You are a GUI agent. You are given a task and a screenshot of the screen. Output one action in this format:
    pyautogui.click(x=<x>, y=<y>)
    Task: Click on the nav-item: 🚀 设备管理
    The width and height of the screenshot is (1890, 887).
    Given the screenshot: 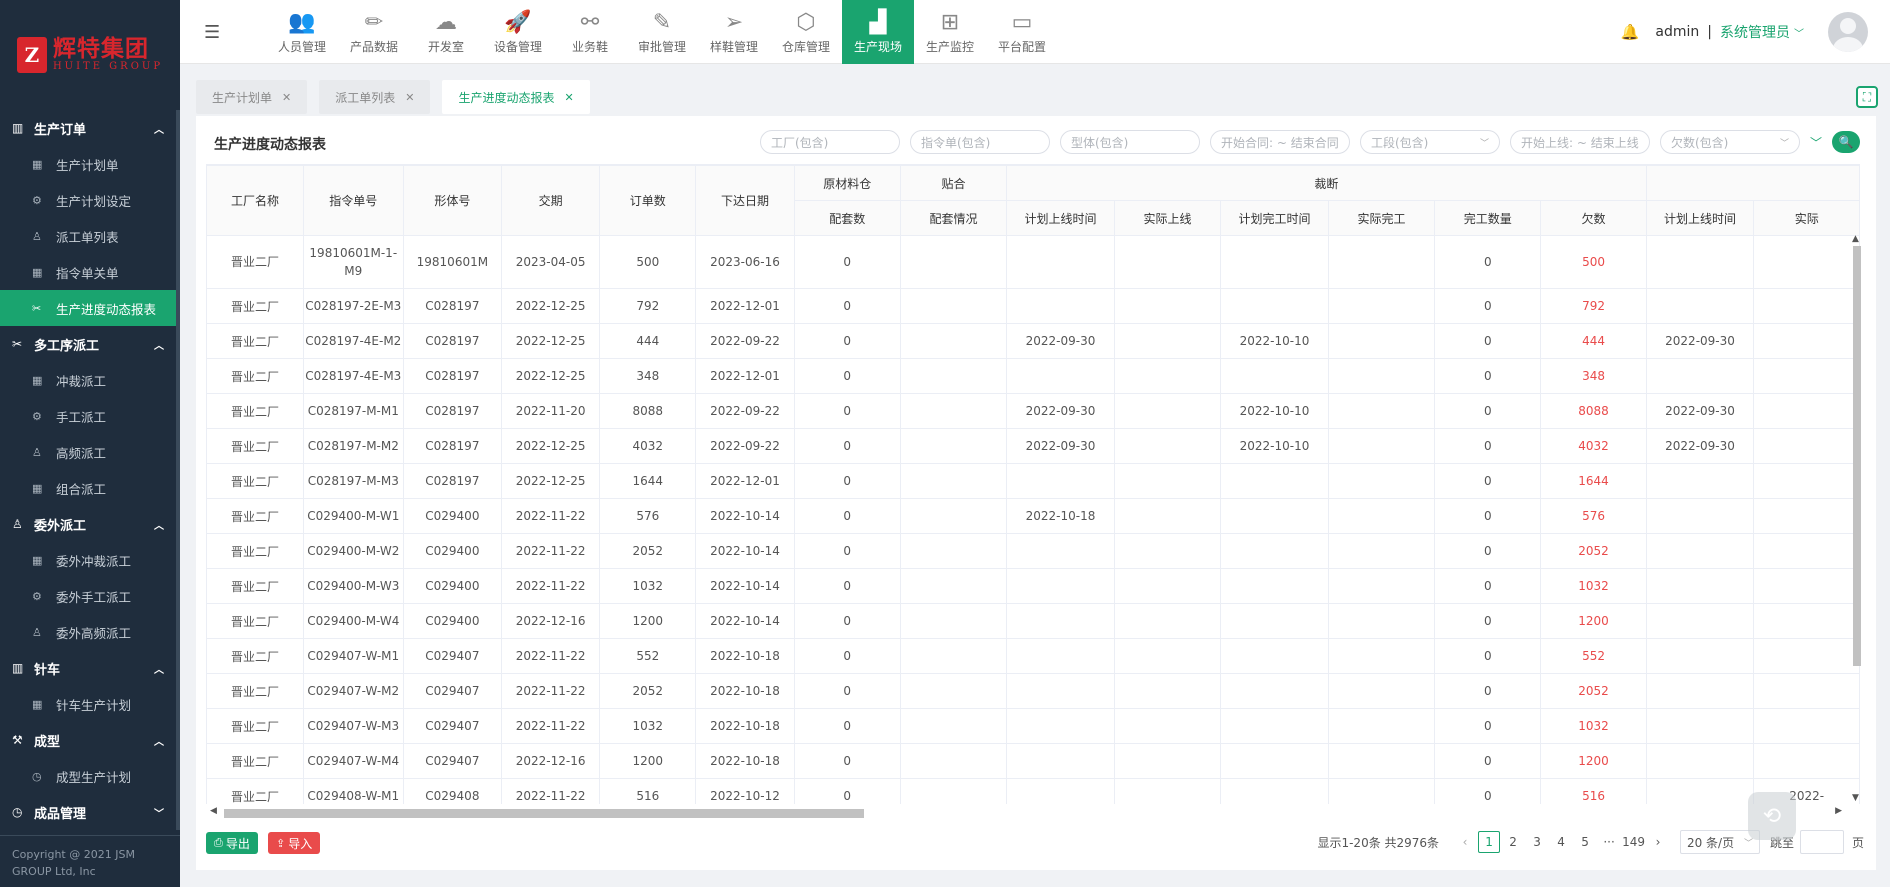 What is the action you would take?
    pyautogui.click(x=518, y=32)
    